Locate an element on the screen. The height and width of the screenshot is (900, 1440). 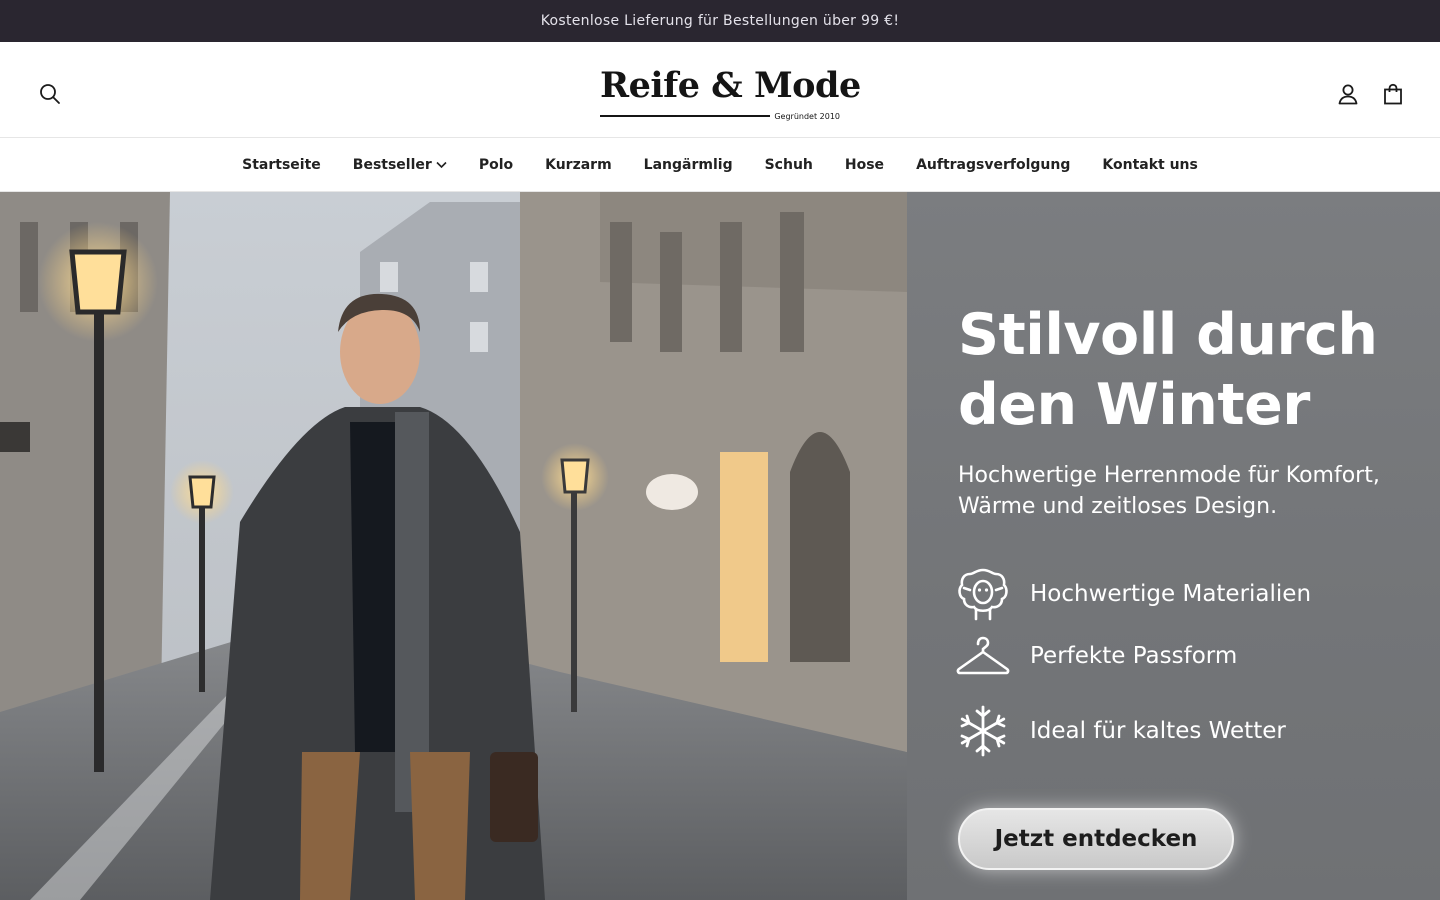
feature-cold-weather: Ideal für kaltes Wetter is located at coordinates (1121, 731).